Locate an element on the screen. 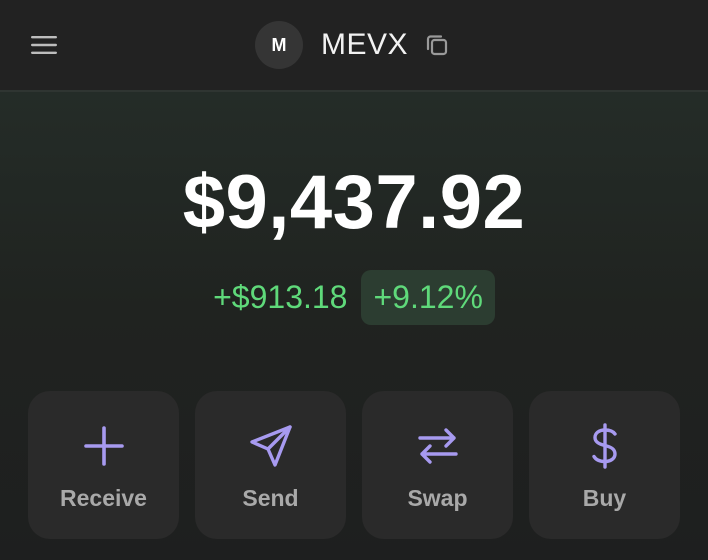 The height and width of the screenshot is (560, 708). send-button: Send is located at coordinates (270, 465).